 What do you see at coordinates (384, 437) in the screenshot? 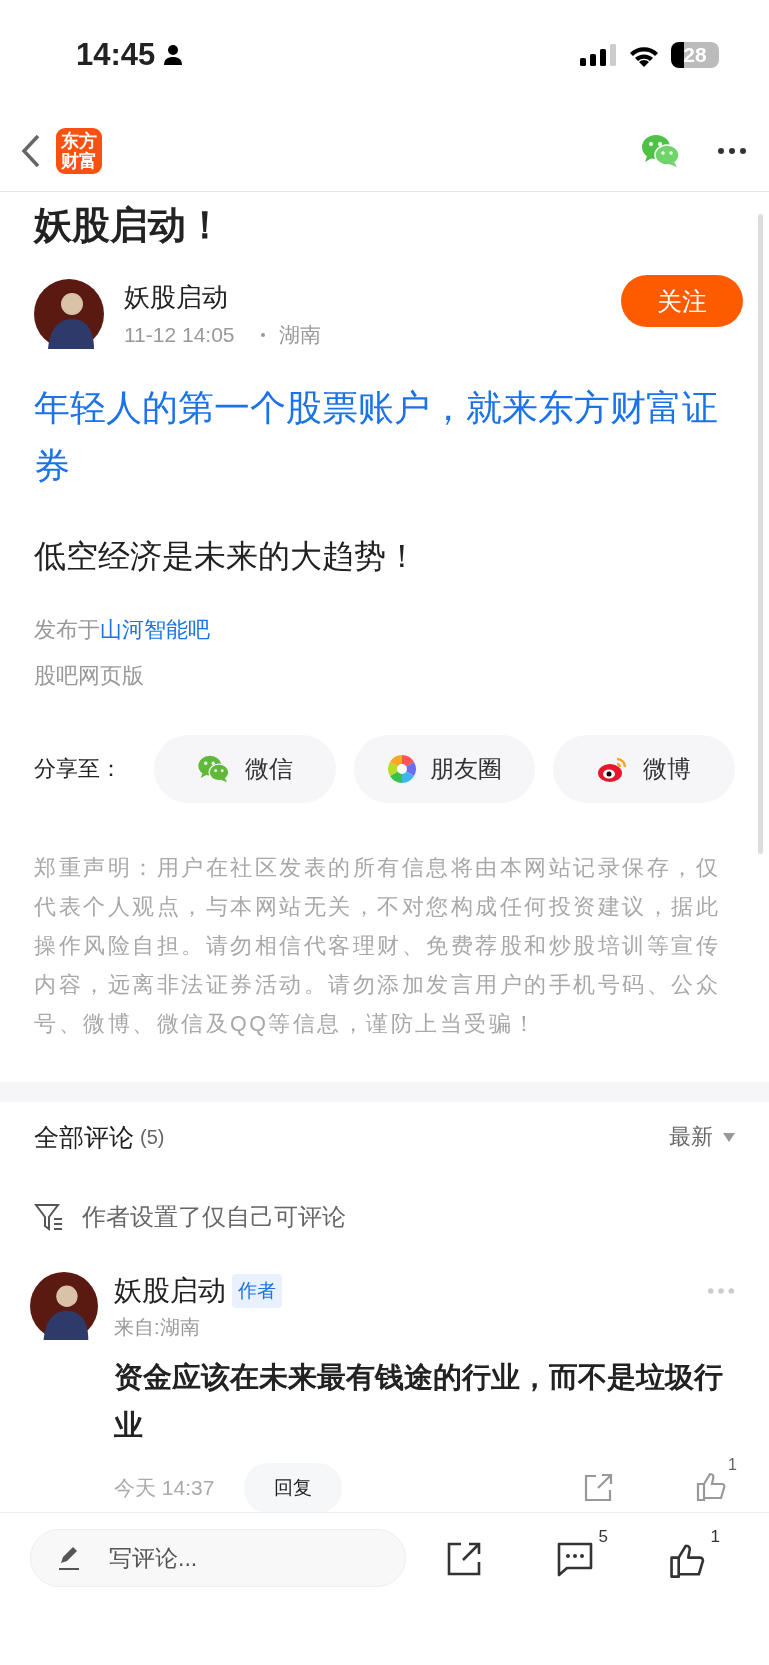
I see `ad-link: 年轻人的第一个股票账户，就来东方财富证券` at bounding box center [384, 437].